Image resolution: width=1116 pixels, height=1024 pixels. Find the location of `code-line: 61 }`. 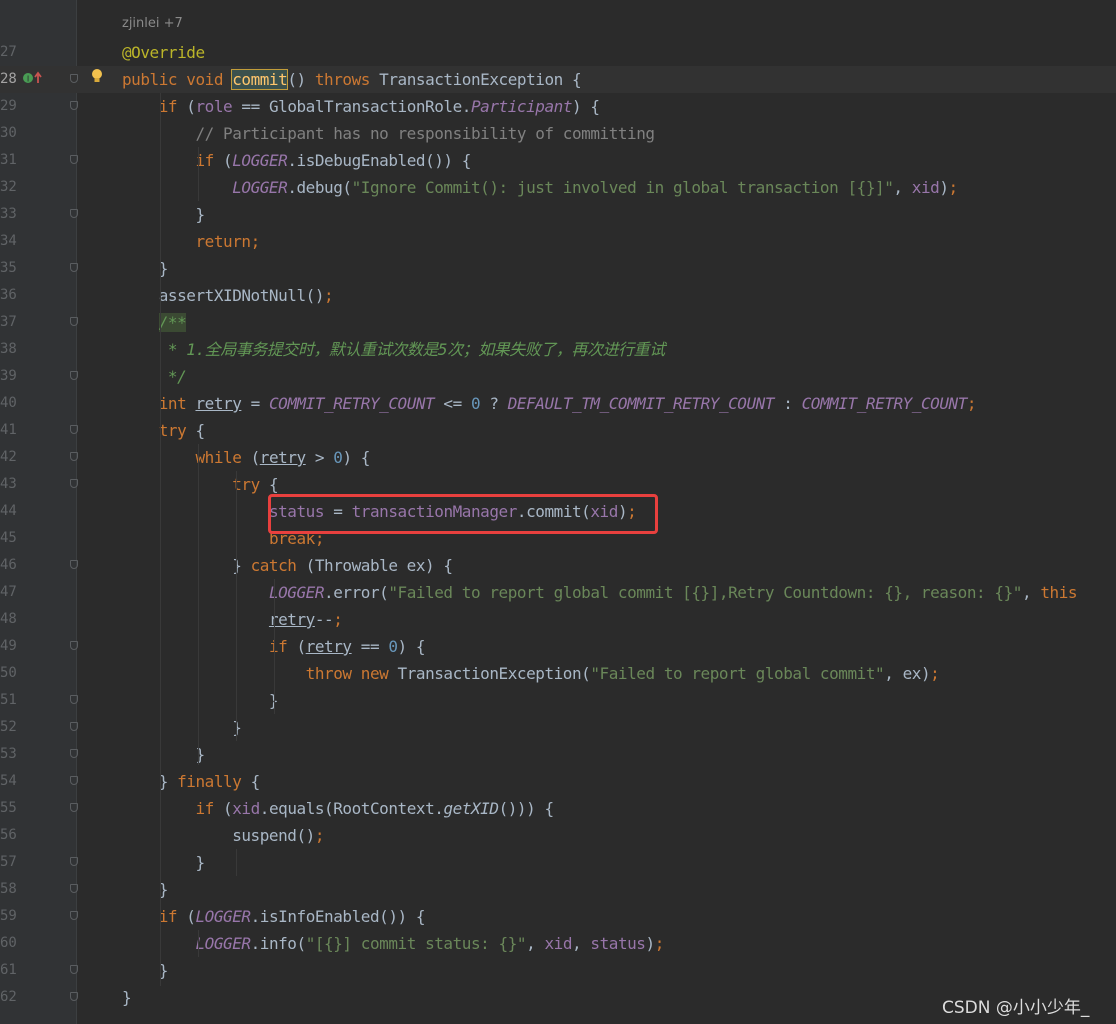

code-line: 61 } is located at coordinates (558, 970).